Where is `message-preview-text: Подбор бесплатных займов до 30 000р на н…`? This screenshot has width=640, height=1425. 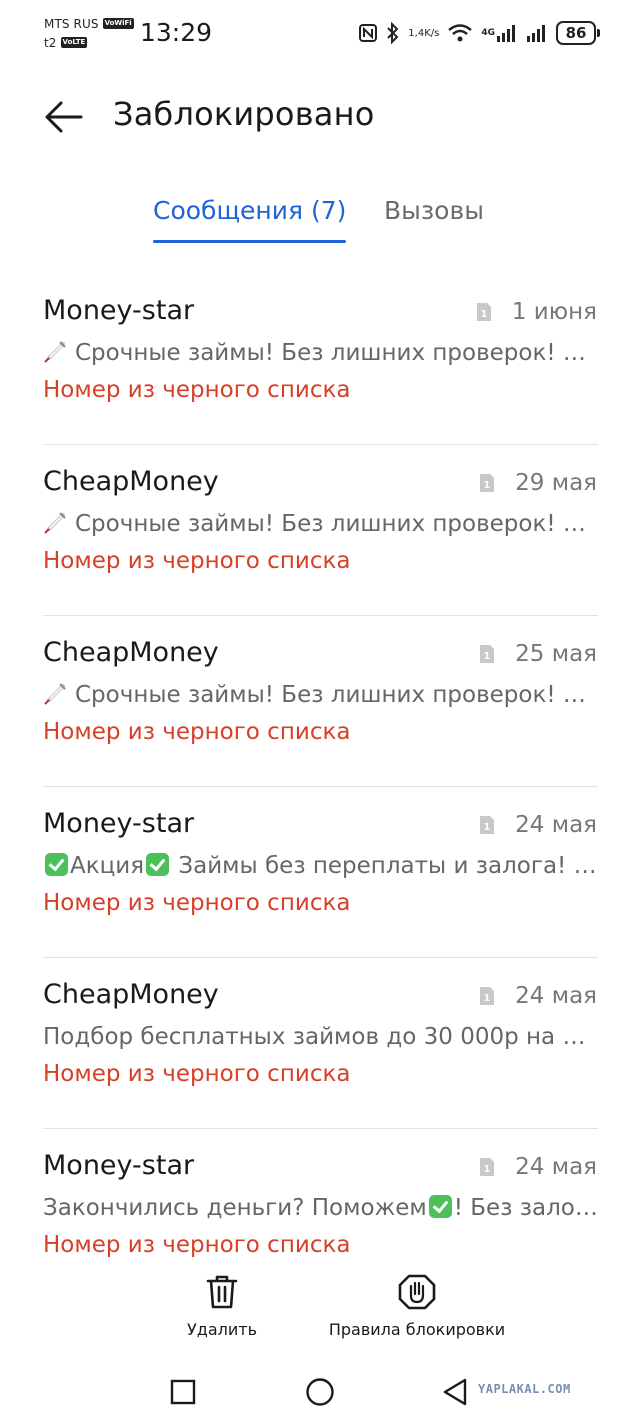
message-preview-text: Подбор бесплатных займов до 30 000р на н… is located at coordinates (320, 1037).